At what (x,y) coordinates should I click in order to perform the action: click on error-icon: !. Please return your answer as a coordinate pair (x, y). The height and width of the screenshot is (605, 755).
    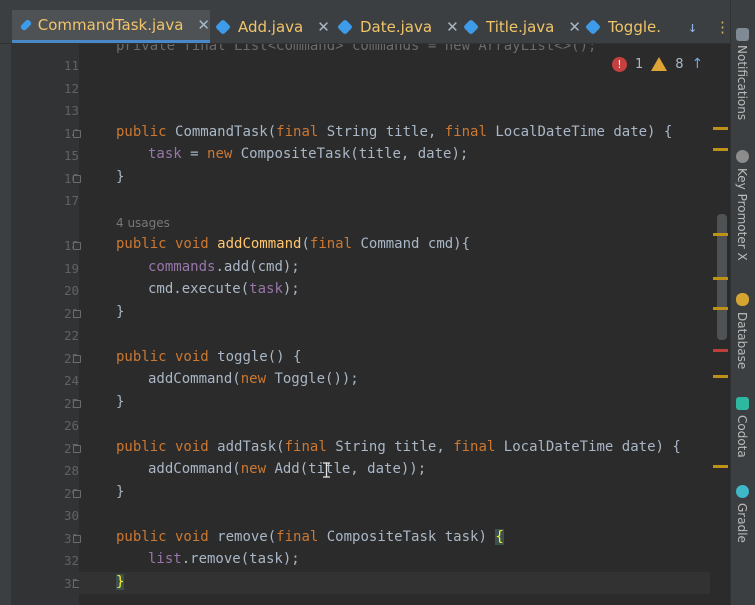
    Looking at the image, I should click on (619, 64).